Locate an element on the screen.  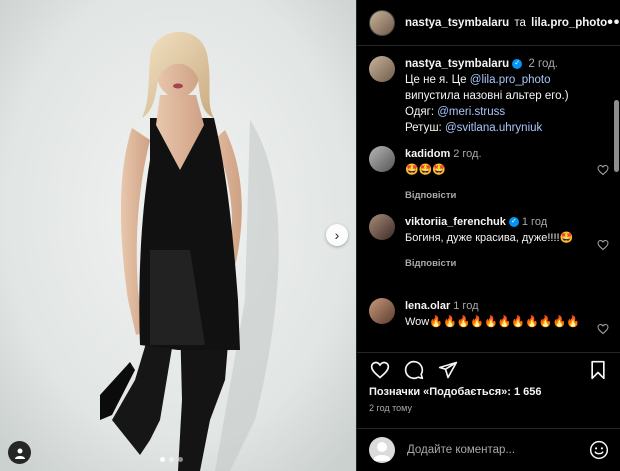
paper-plane-icon is located at coordinates (448, 369).